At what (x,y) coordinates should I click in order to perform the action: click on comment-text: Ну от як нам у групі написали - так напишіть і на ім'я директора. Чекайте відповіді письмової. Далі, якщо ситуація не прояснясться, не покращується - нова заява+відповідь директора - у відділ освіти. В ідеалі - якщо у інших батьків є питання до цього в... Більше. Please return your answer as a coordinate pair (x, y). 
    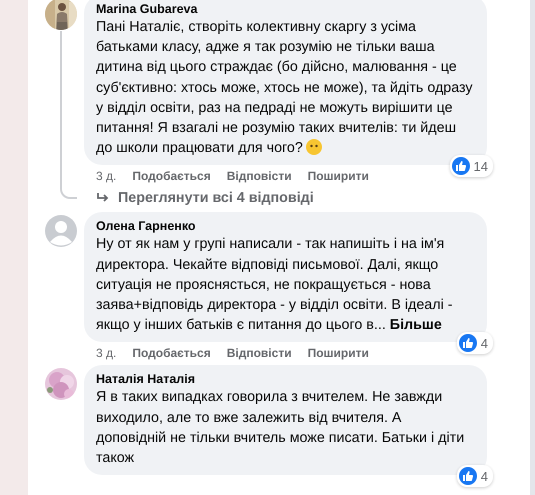
    Looking at the image, I should click on (275, 285).